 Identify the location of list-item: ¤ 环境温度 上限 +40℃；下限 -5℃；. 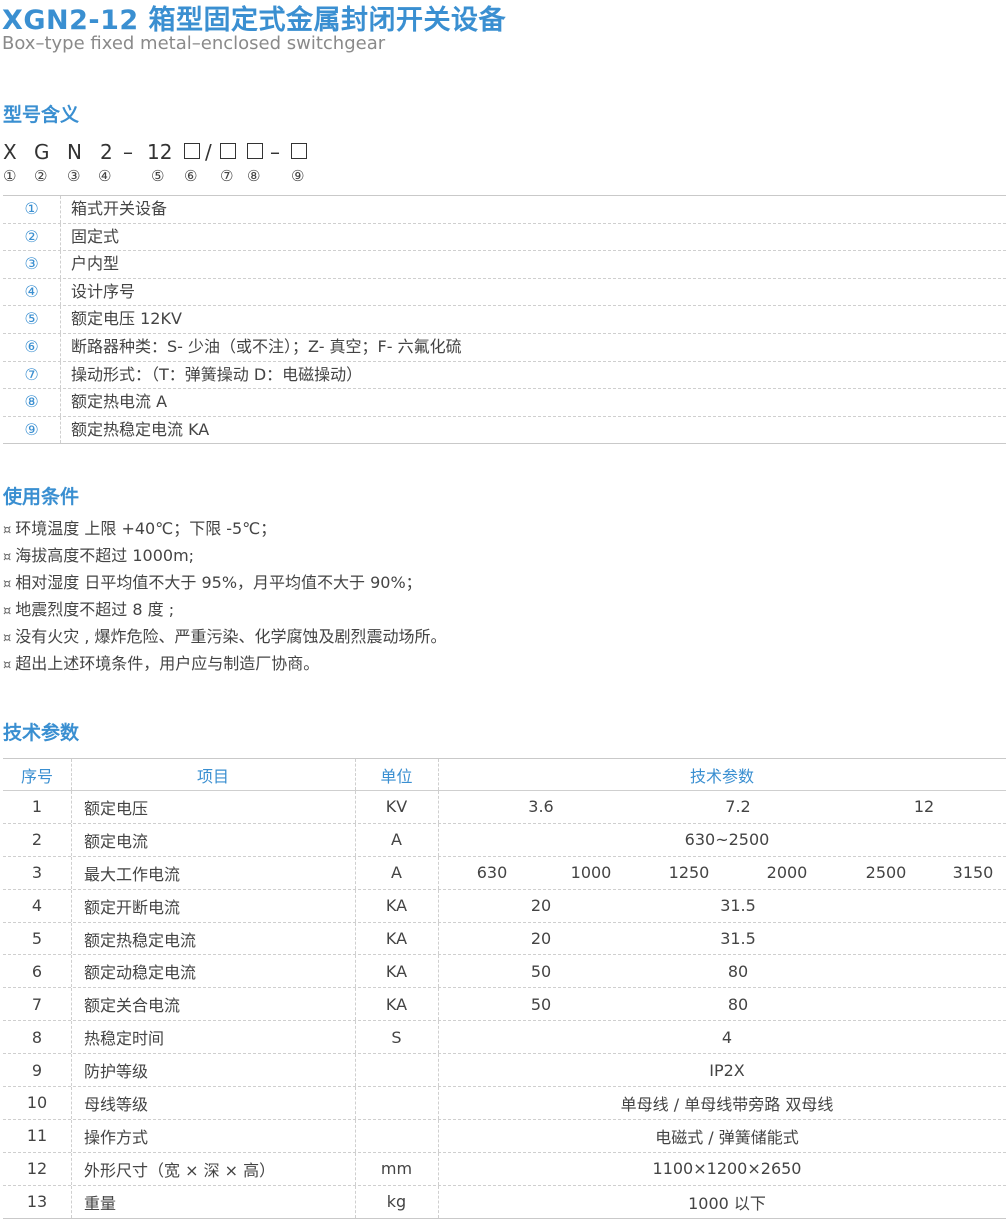
(225, 528).